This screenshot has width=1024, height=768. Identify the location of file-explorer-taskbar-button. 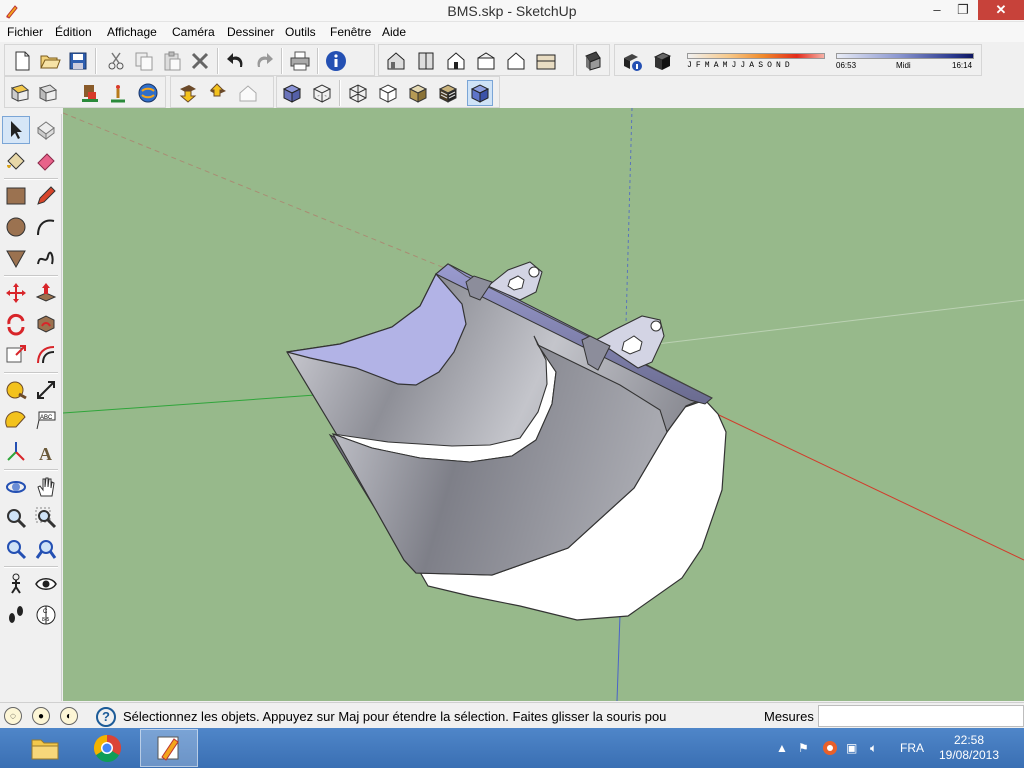
(45, 748).